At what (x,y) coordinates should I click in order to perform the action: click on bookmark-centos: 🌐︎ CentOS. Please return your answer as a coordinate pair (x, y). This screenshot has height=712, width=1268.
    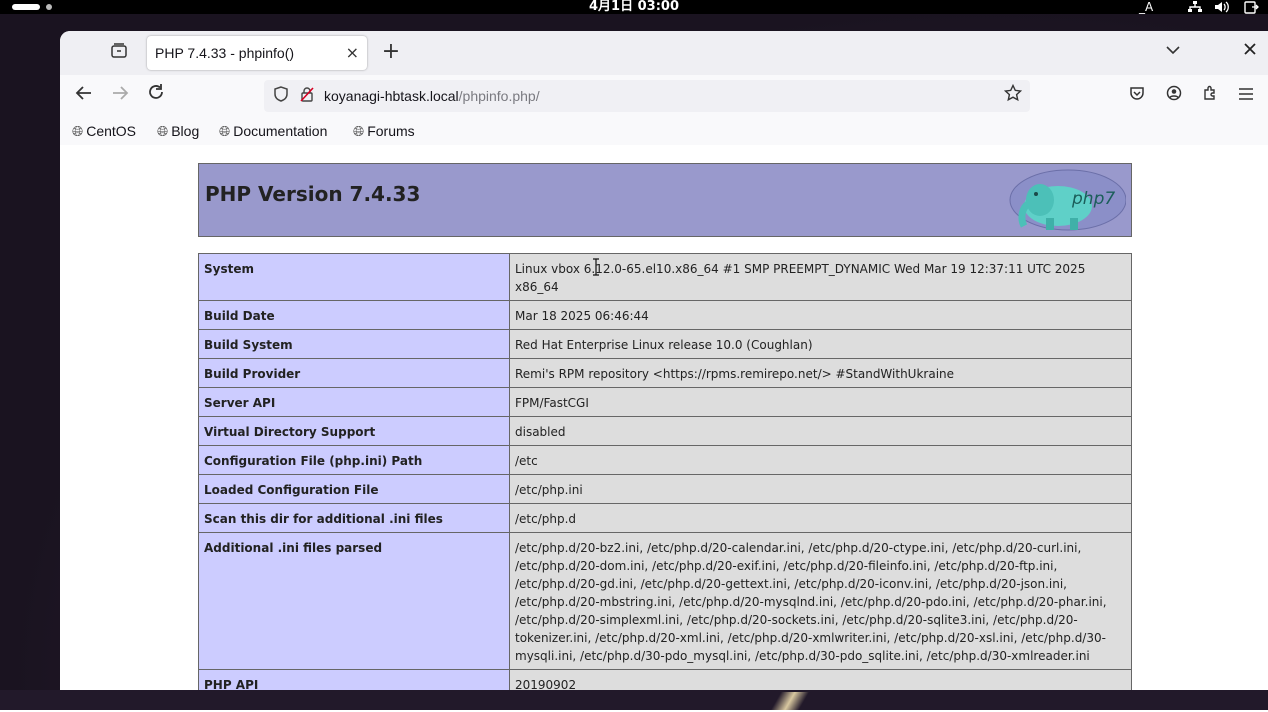
    Looking at the image, I should click on (104, 131).